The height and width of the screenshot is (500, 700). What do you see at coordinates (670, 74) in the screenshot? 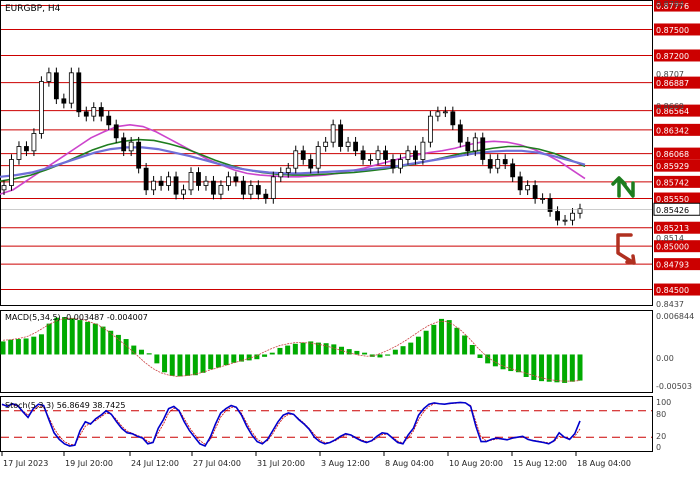
I see `price-axis-tick: 0.8707` at bounding box center [670, 74].